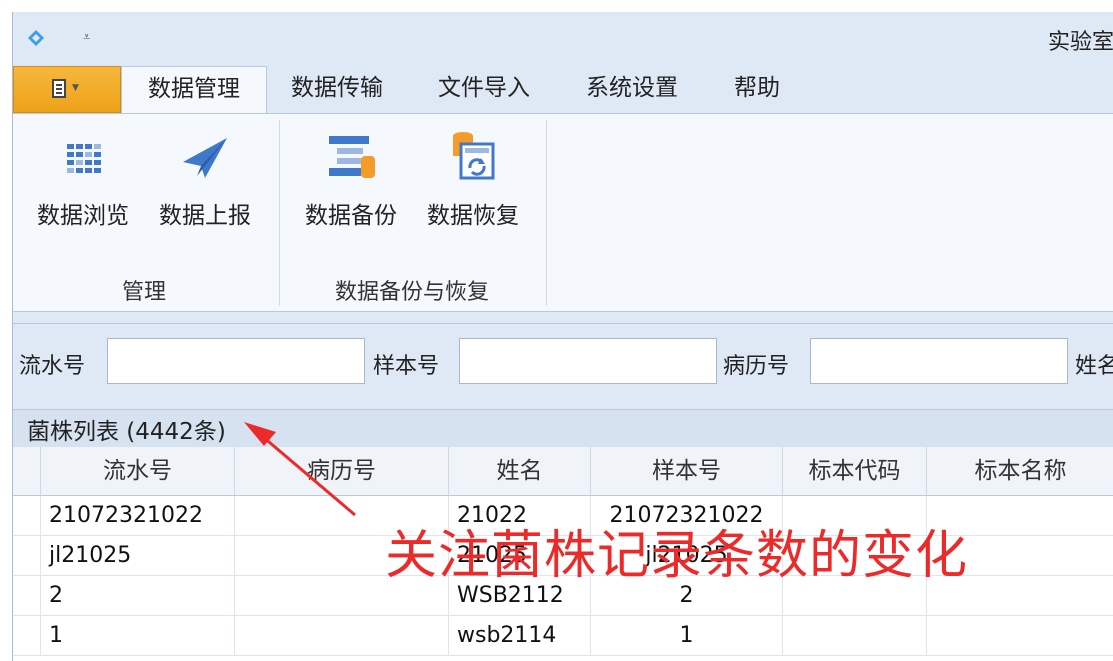  I want to click on cell-name: wsb2114, so click(520, 636).